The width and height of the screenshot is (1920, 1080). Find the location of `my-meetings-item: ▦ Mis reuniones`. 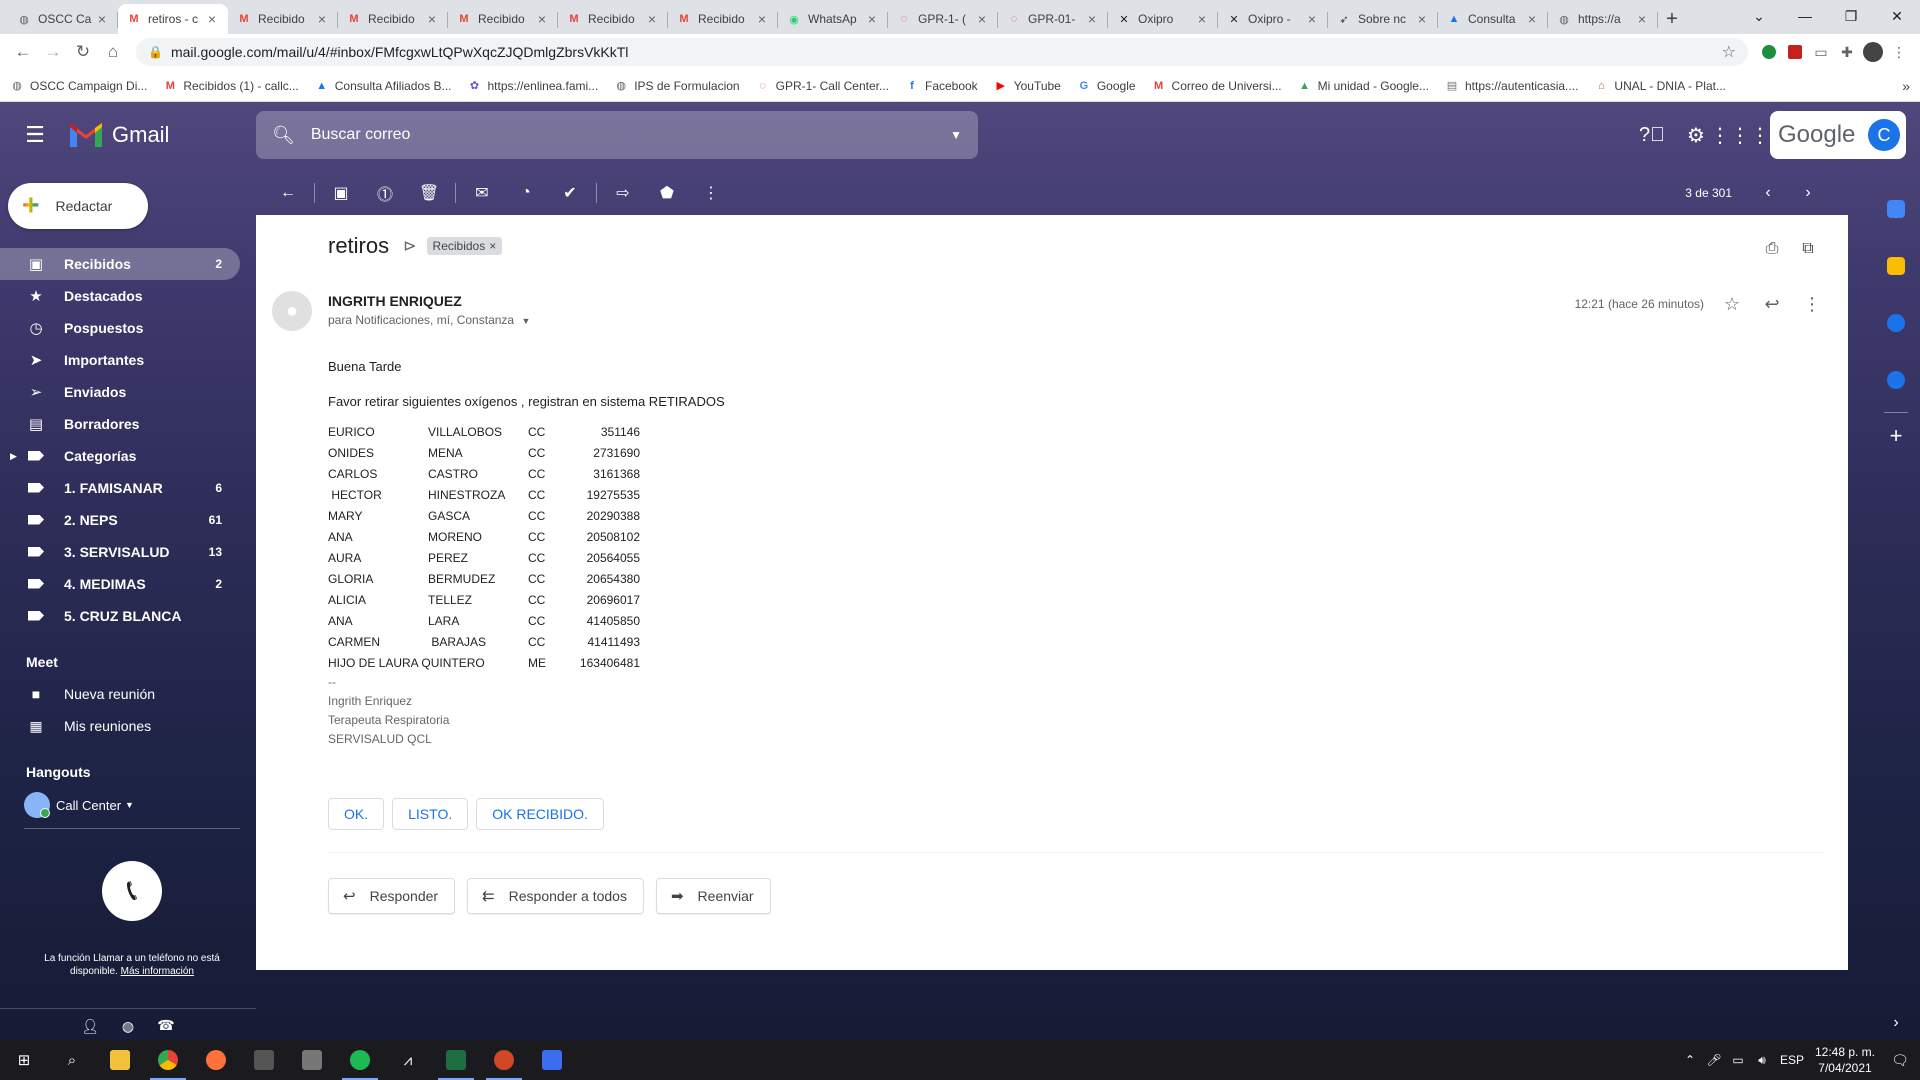

my-meetings-item: ▦ Mis reuniones is located at coordinates (128, 726).